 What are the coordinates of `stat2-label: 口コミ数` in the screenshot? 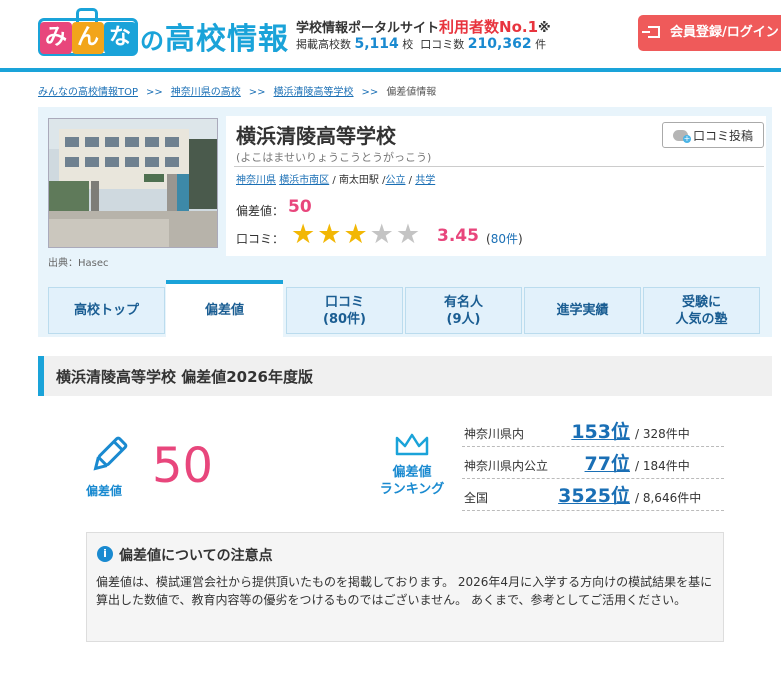 It's located at (442, 44).